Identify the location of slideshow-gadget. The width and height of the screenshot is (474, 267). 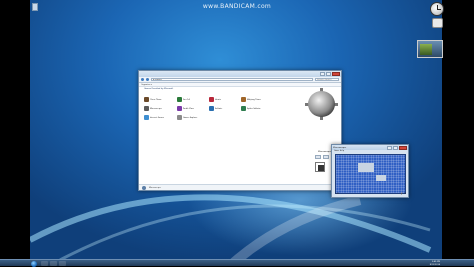
(430, 49).